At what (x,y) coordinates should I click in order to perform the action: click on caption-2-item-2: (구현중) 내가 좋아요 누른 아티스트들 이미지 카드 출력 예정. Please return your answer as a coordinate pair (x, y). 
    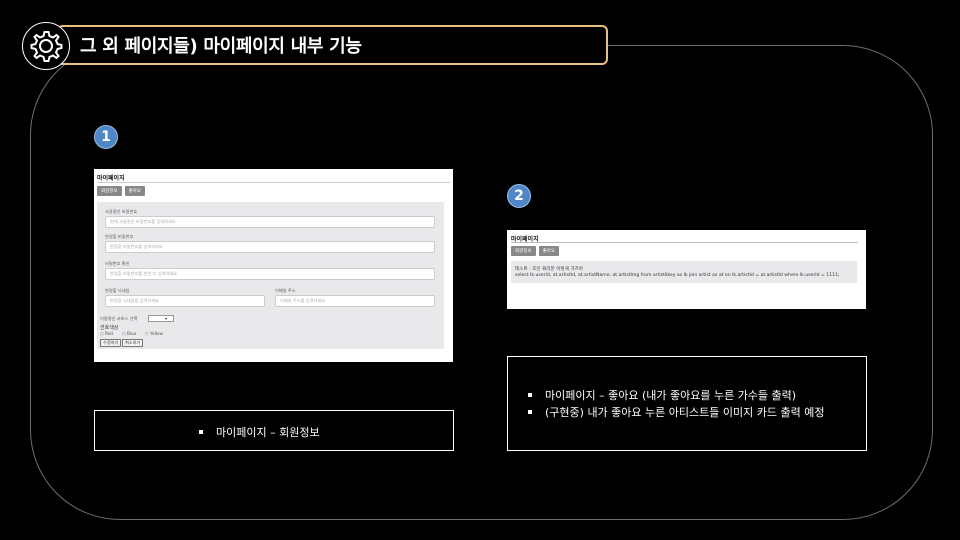
    Looking at the image, I should click on (676, 412).